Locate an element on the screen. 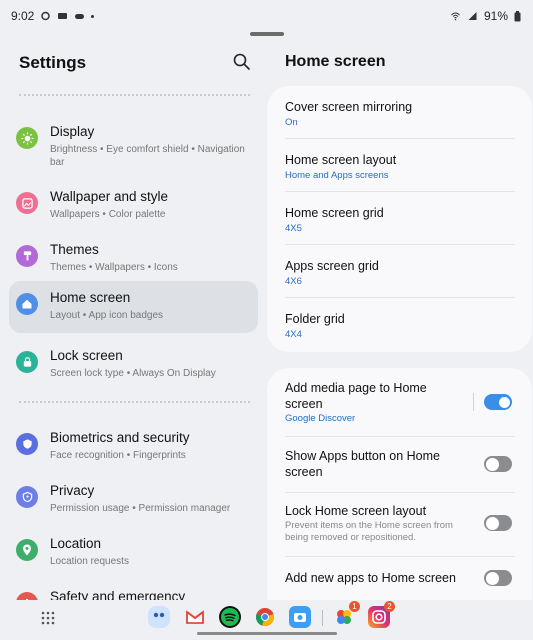  setting-title: Add media page to Home screen is located at coordinates (356, 396).